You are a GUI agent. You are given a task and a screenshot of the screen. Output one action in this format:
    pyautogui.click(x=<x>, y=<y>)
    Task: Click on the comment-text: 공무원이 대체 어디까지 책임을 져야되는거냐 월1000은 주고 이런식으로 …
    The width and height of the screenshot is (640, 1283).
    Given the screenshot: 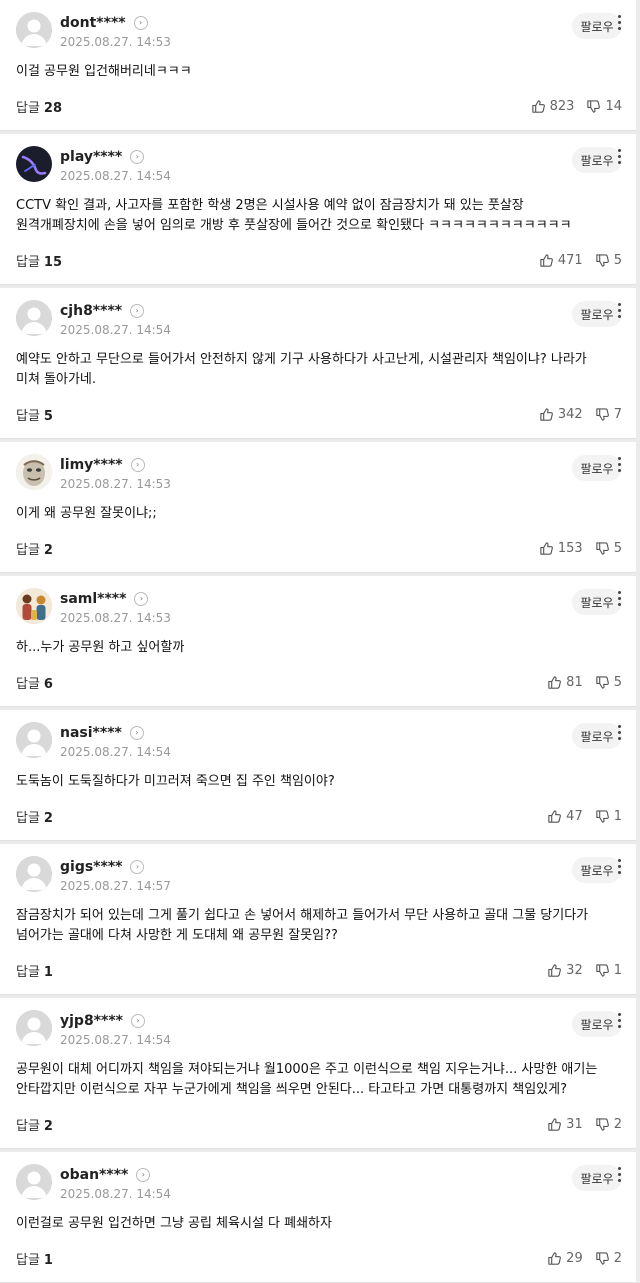 What is the action you would take?
    pyautogui.click(x=307, y=1079)
    